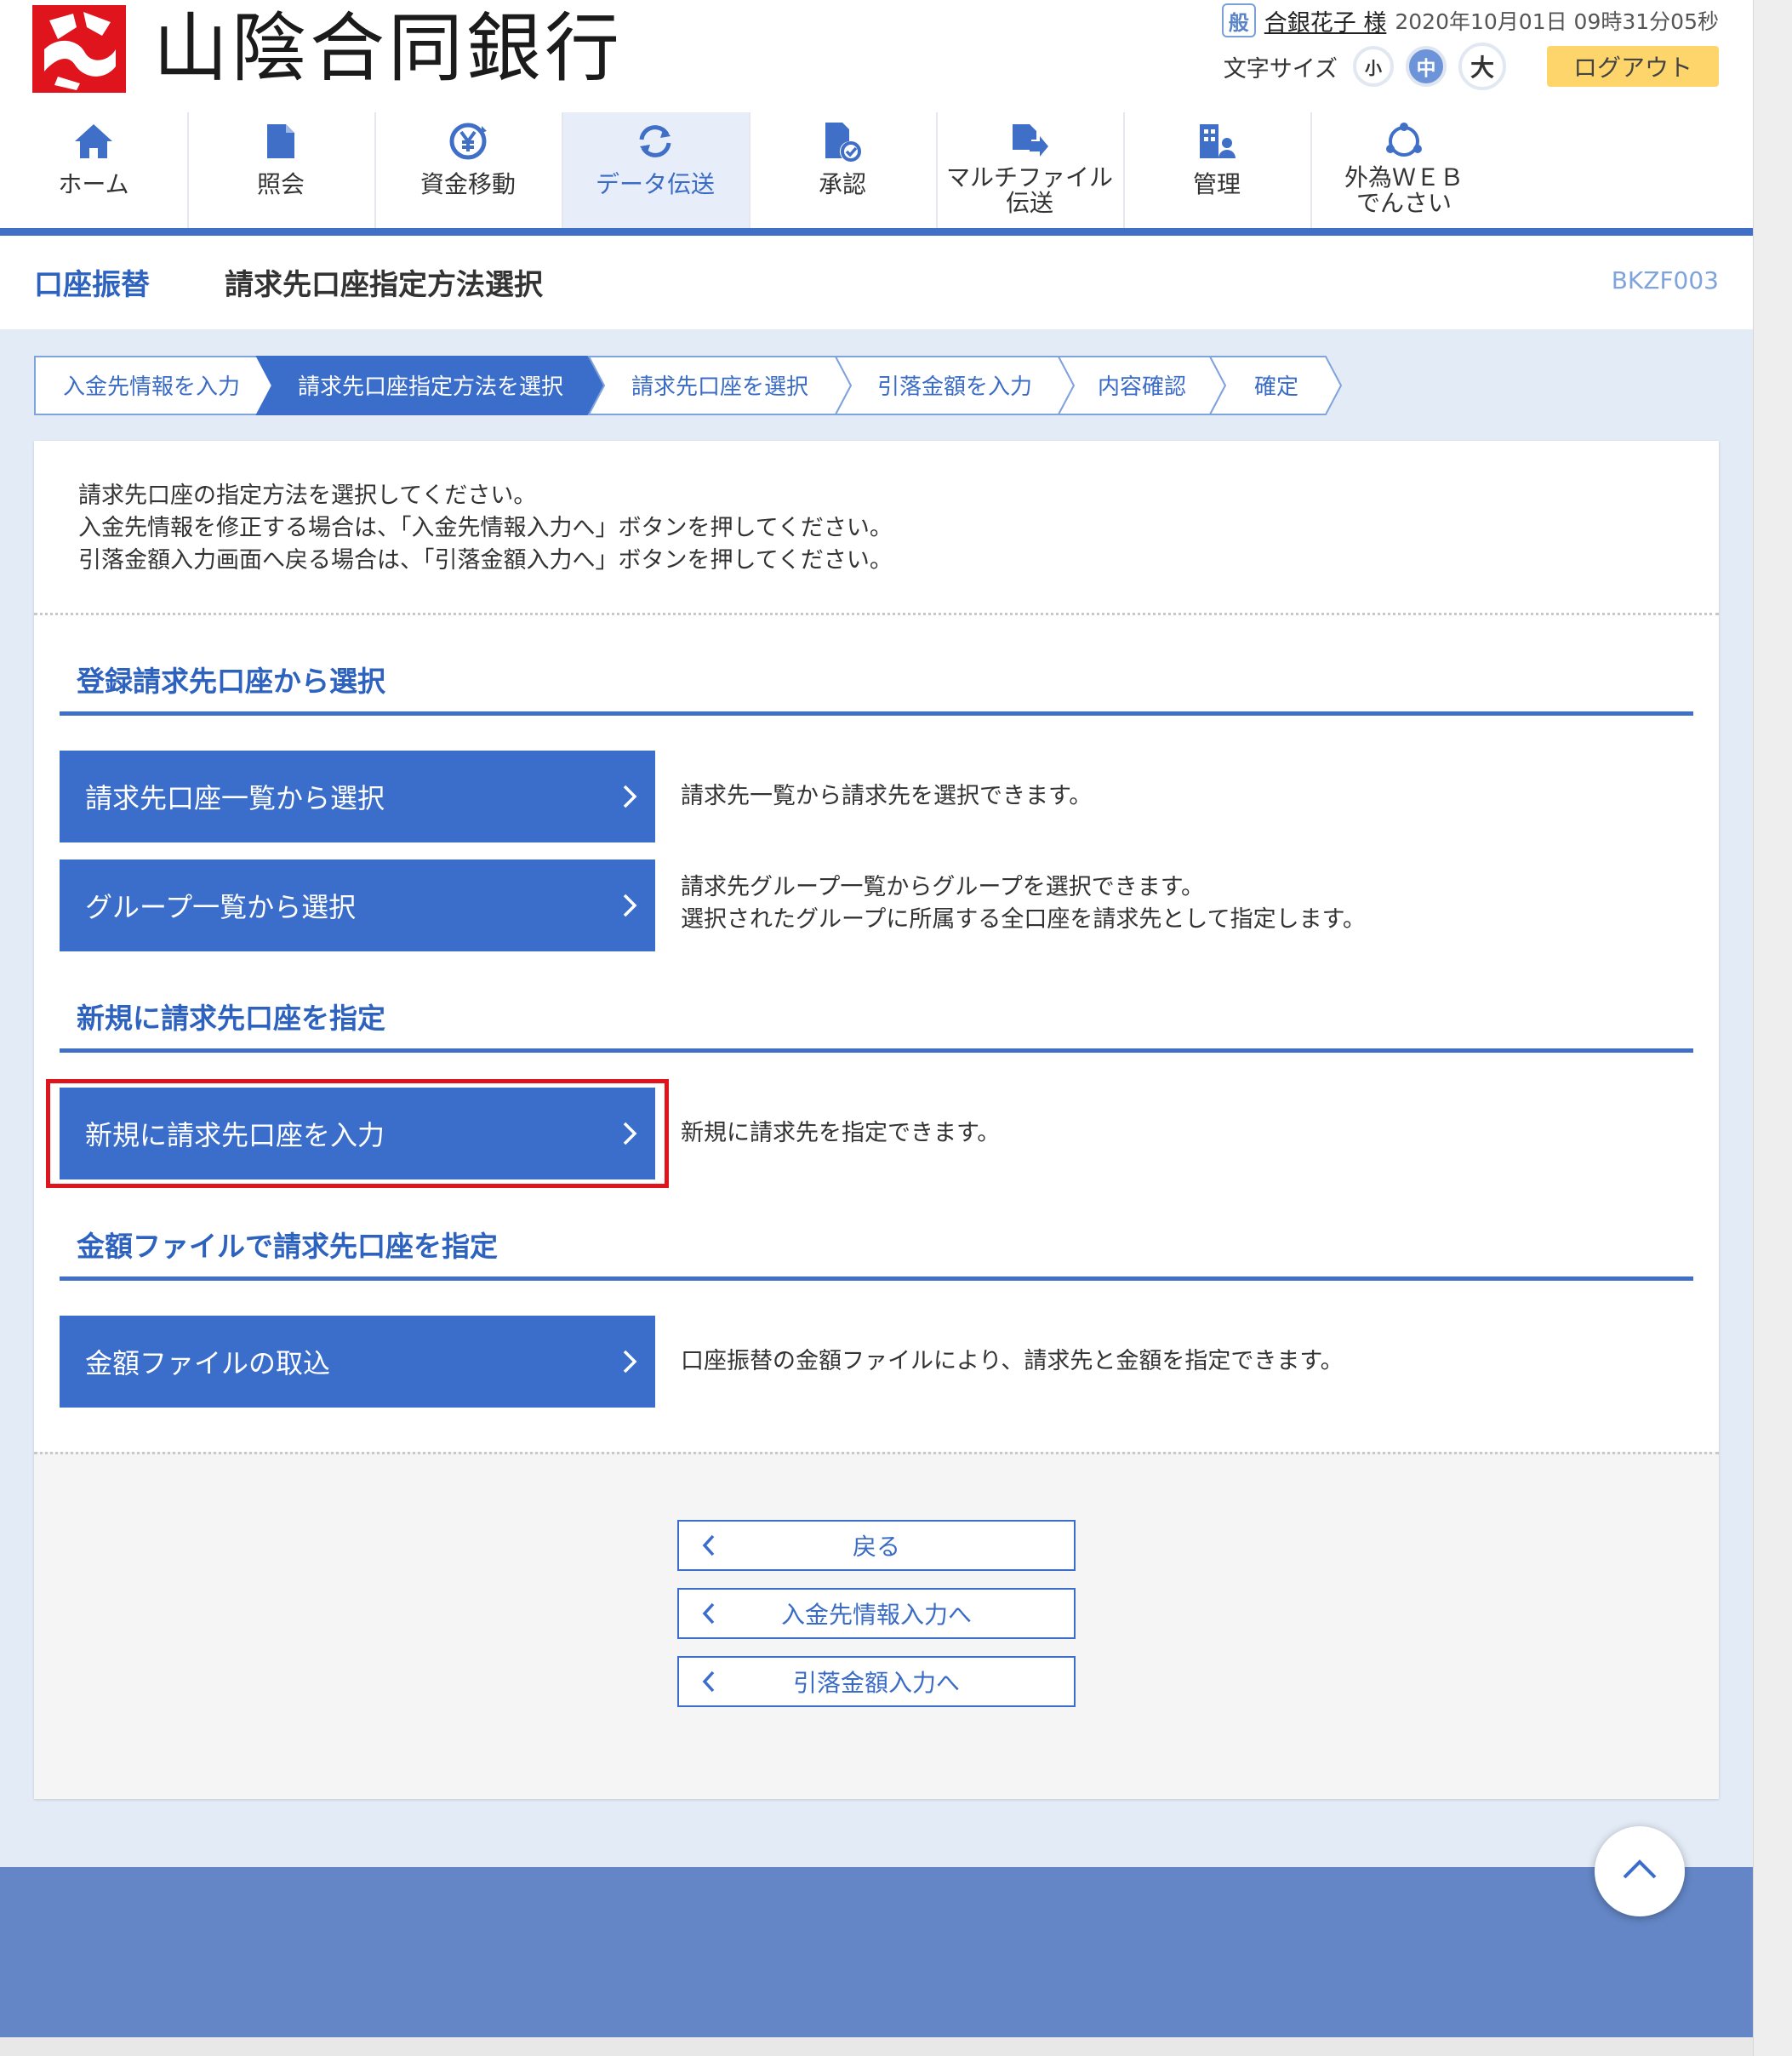 The height and width of the screenshot is (2056, 1792). Describe the element at coordinates (208, 1363) in the screenshot. I see `button-label: 金額ファイルの取込` at that location.